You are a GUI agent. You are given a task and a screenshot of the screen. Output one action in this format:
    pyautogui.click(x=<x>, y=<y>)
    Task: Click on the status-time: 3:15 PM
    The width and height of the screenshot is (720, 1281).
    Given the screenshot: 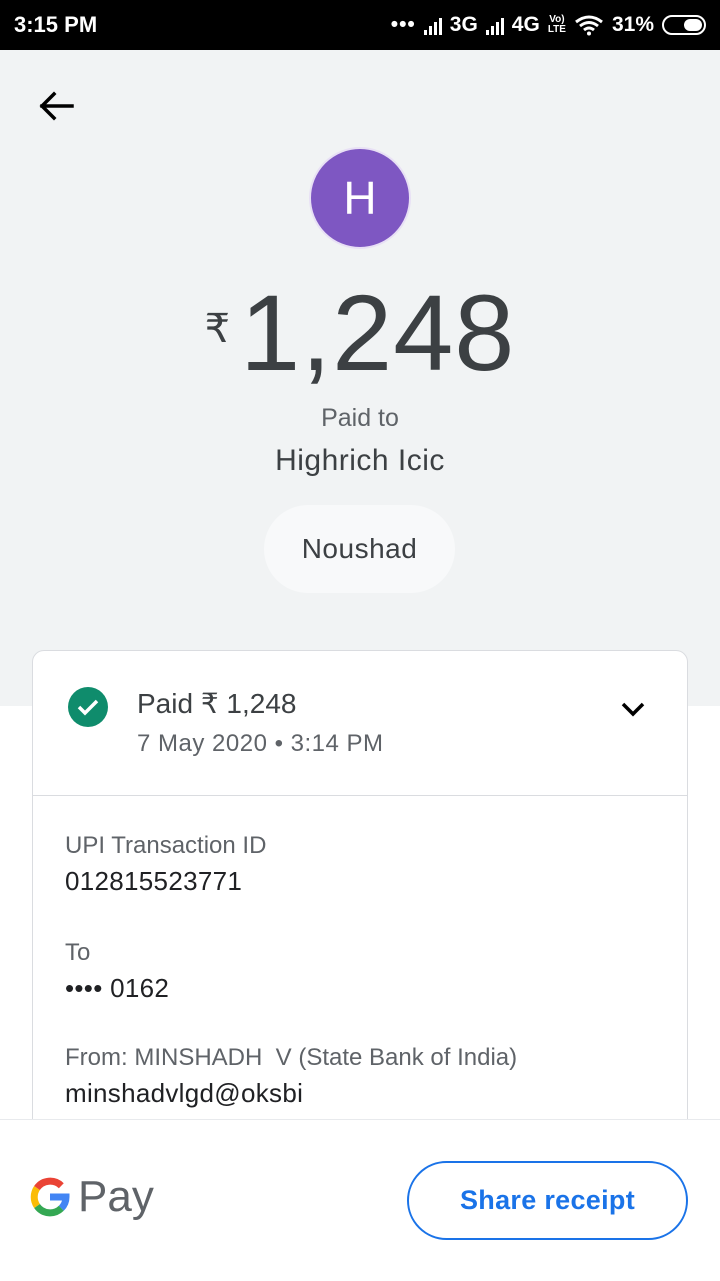 What is the action you would take?
    pyautogui.click(x=56, y=24)
    